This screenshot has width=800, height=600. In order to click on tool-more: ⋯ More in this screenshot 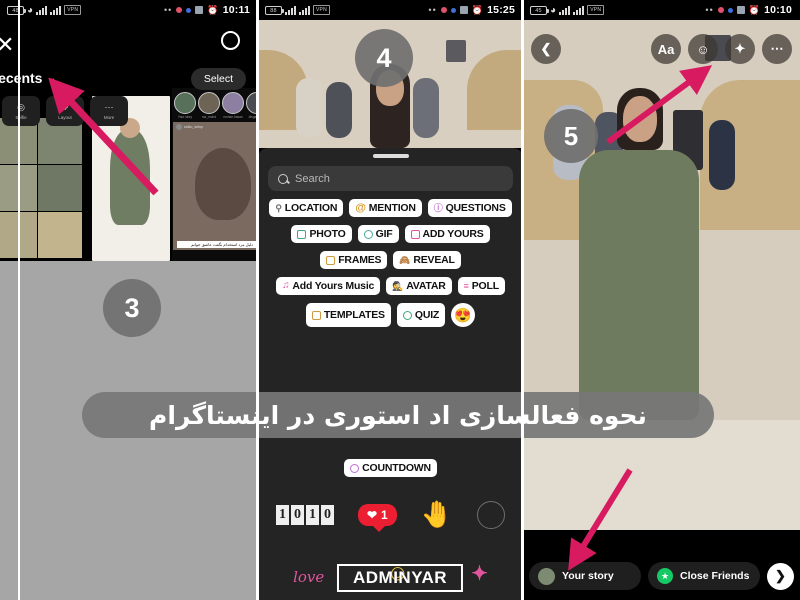, I will do `click(109, 111)`.